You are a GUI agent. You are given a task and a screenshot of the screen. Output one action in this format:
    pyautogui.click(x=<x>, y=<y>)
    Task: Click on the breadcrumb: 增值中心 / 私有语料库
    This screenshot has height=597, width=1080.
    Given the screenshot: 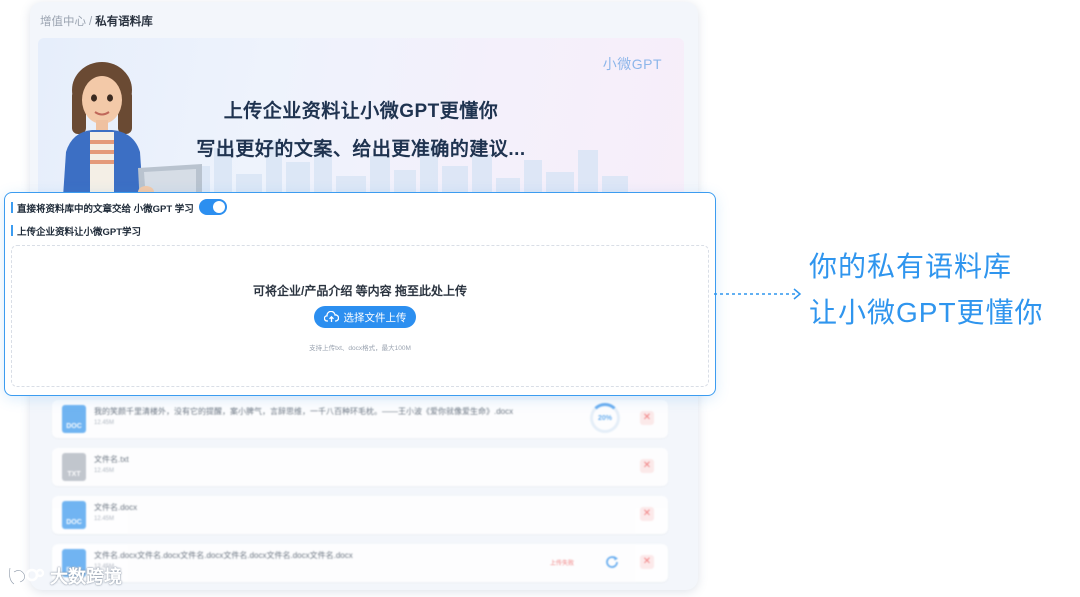 What is the action you would take?
    pyautogui.click(x=96, y=21)
    